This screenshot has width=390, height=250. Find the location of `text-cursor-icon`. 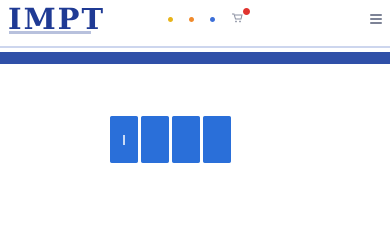

text-cursor-icon is located at coordinates (124, 139).